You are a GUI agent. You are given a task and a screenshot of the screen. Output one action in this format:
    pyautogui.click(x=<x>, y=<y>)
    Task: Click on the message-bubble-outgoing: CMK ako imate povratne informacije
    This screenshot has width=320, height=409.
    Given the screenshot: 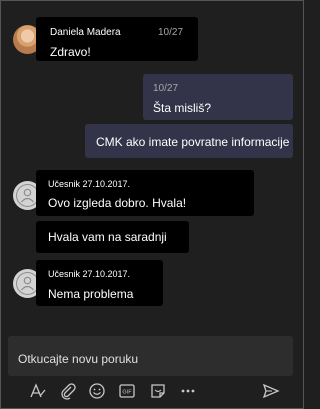 What is the action you would take?
    pyautogui.click(x=189, y=141)
    